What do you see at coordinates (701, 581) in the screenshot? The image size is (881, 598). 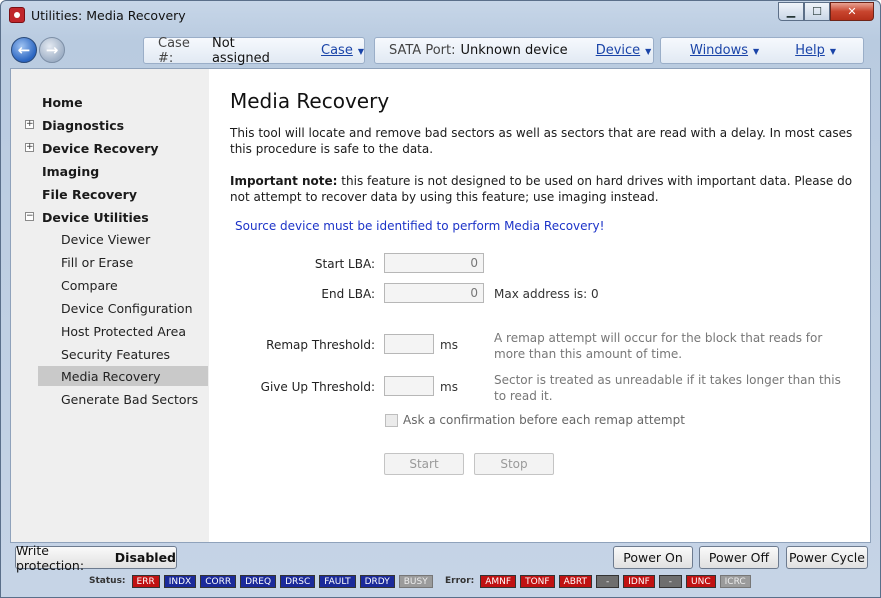 I see `error-flag-unc: UNC` at bounding box center [701, 581].